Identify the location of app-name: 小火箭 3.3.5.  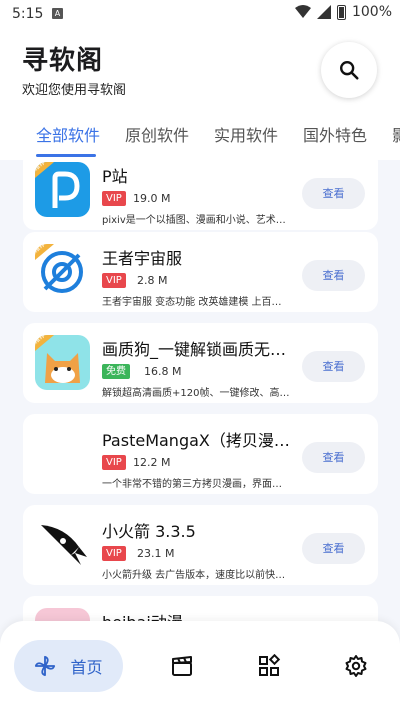
(149, 531).